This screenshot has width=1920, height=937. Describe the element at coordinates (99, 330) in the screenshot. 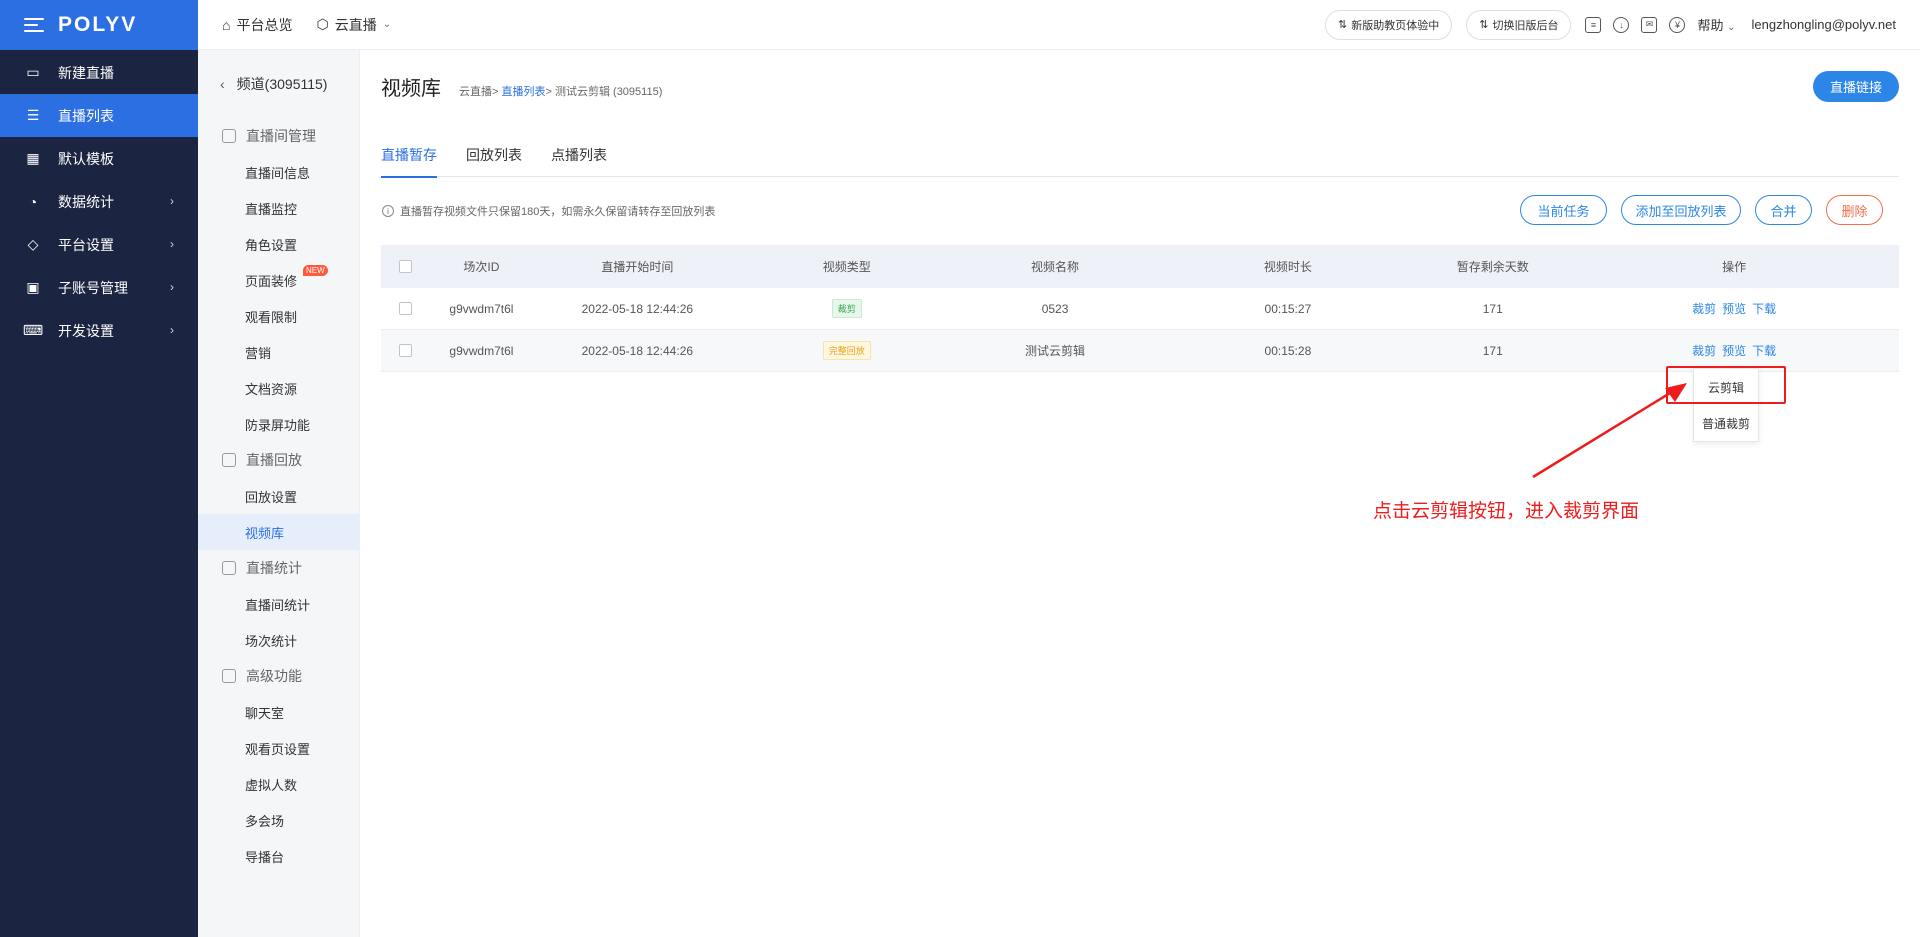

I see `nav-item-6: ⌨ 开发设置 ›` at that location.